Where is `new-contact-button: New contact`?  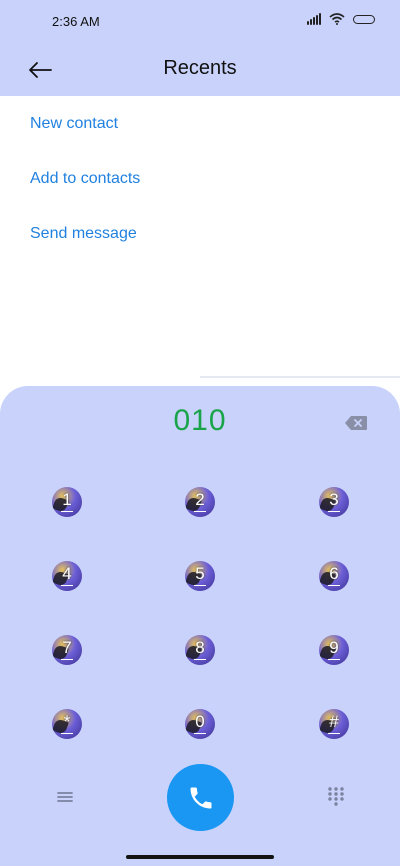
new-contact-button: New contact is located at coordinates (200, 123).